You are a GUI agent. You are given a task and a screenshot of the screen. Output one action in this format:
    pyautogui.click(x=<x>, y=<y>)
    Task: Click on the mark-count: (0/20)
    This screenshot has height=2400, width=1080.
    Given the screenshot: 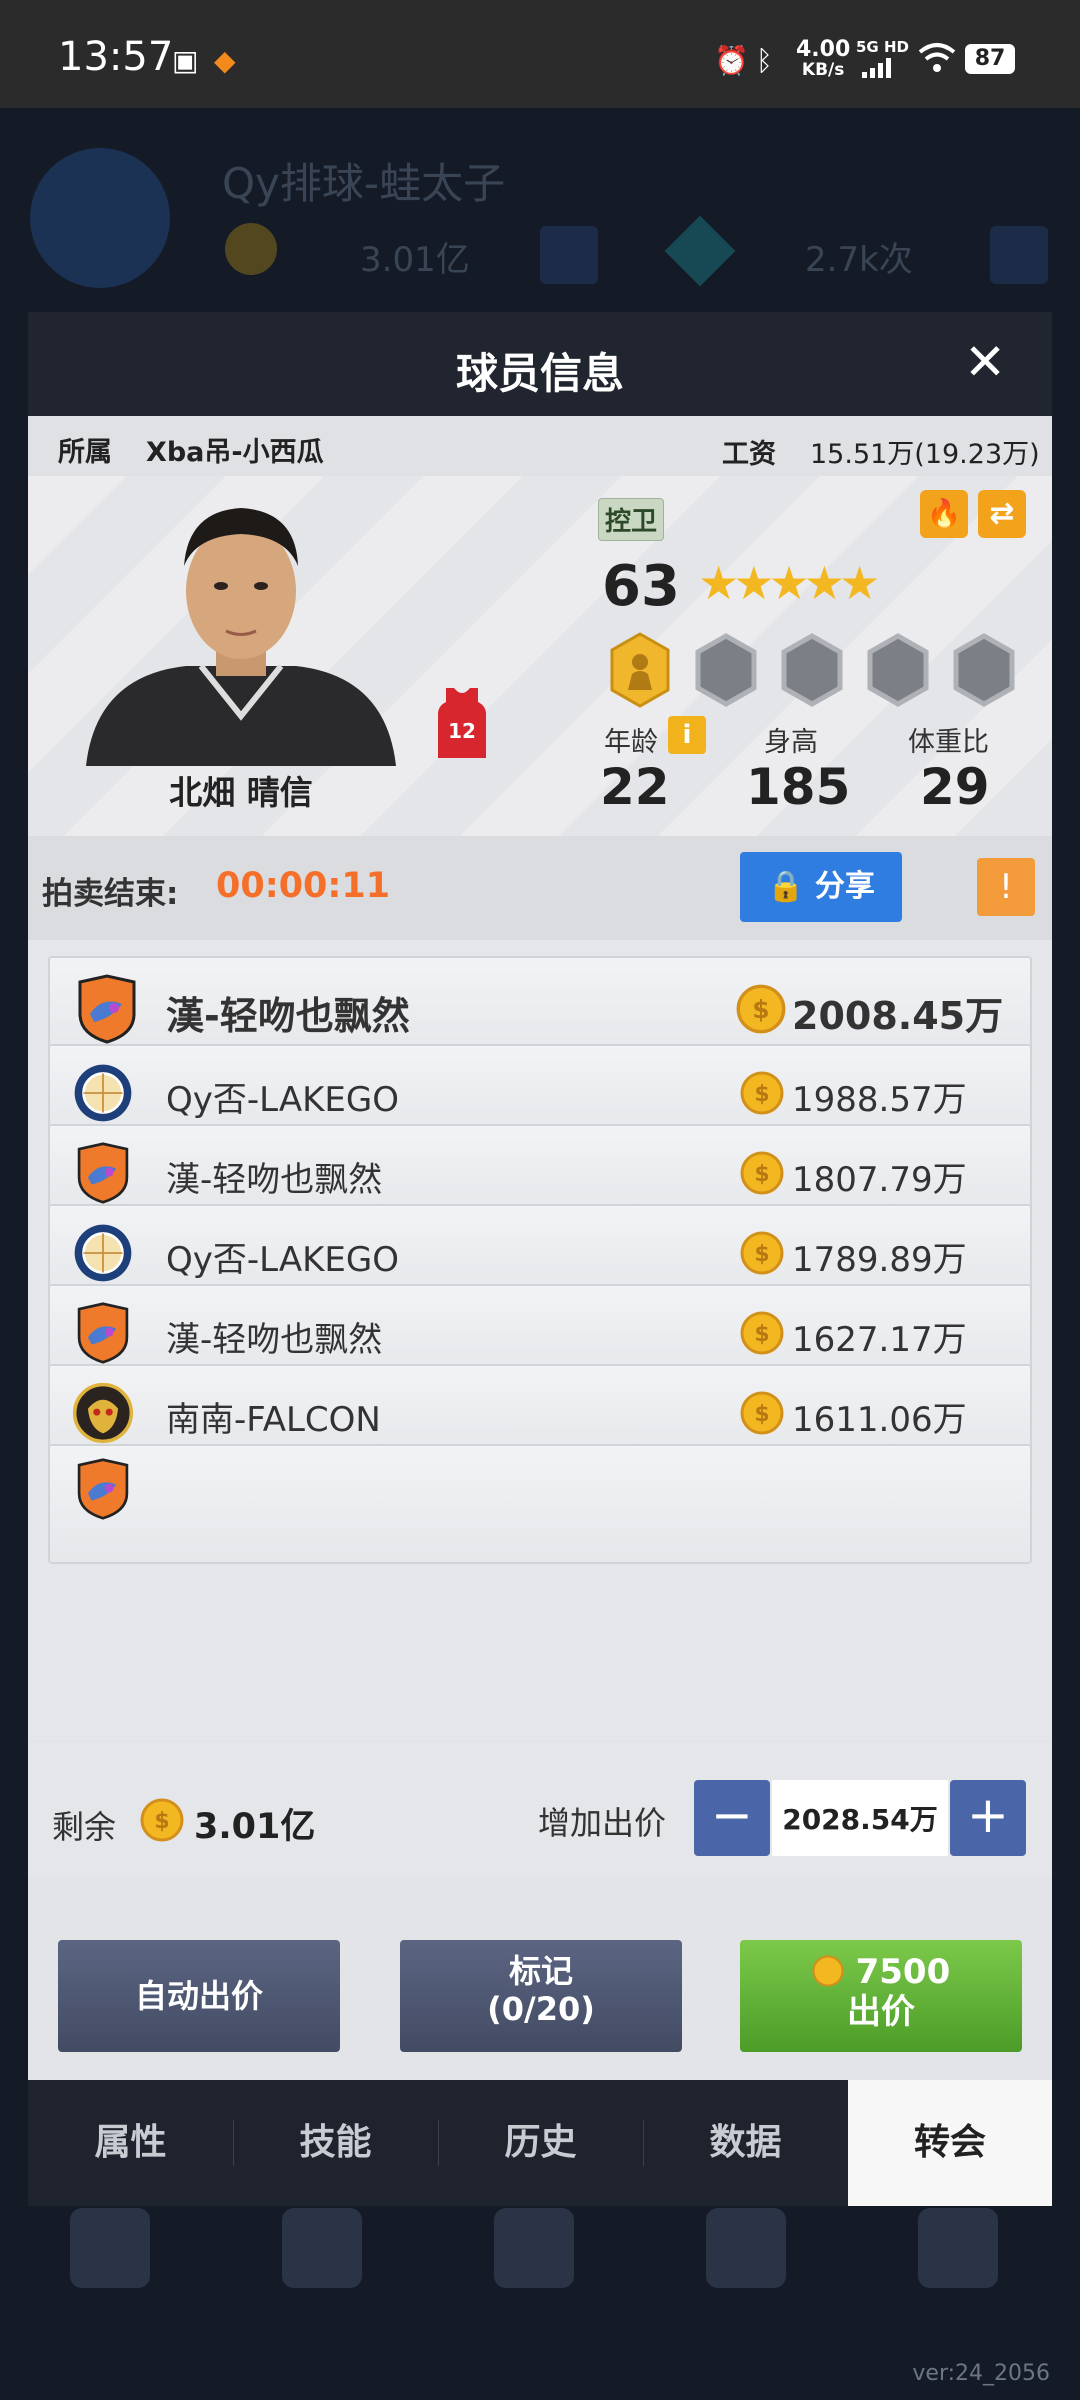 What is the action you would take?
    pyautogui.click(x=541, y=2009)
    